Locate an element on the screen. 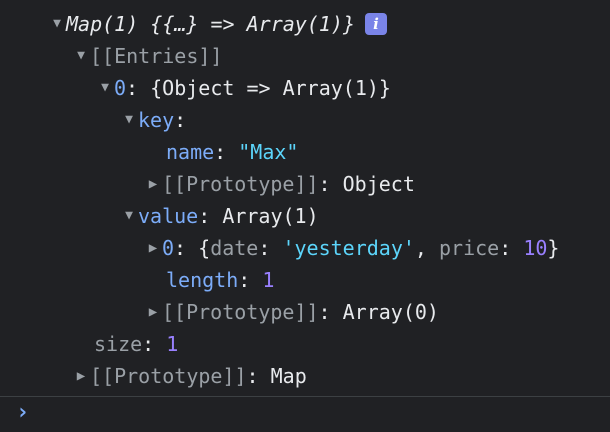  prototype-value: Map is located at coordinates (288, 376).